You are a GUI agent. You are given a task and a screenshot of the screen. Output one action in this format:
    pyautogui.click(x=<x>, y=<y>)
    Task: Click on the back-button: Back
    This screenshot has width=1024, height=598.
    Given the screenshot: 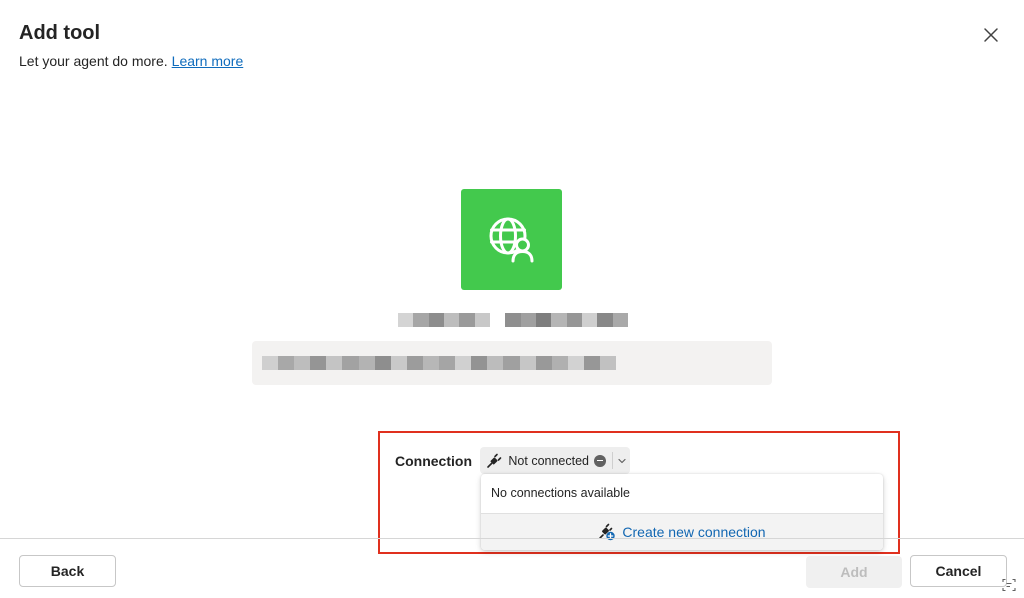 What is the action you would take?
    pyautogui.click(x=67, y=571)
    